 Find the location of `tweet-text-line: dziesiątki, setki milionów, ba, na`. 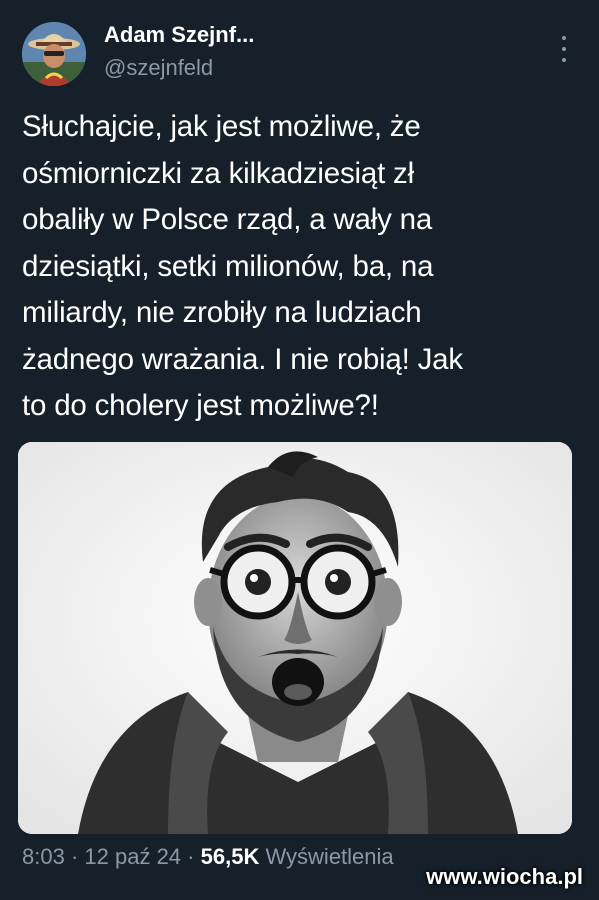

tweet-text-line: dziesiątki, setki milionów, ba, na is located at coordinates (228, 266).